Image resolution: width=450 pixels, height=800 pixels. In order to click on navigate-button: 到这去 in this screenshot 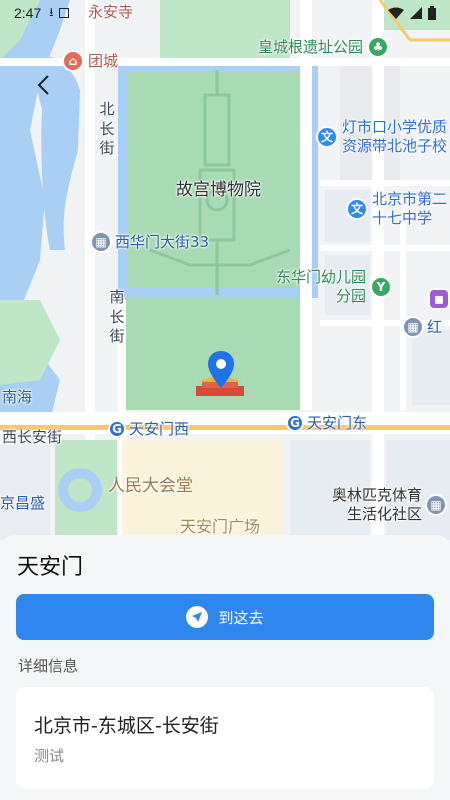, I will do `click(225, 617)`.